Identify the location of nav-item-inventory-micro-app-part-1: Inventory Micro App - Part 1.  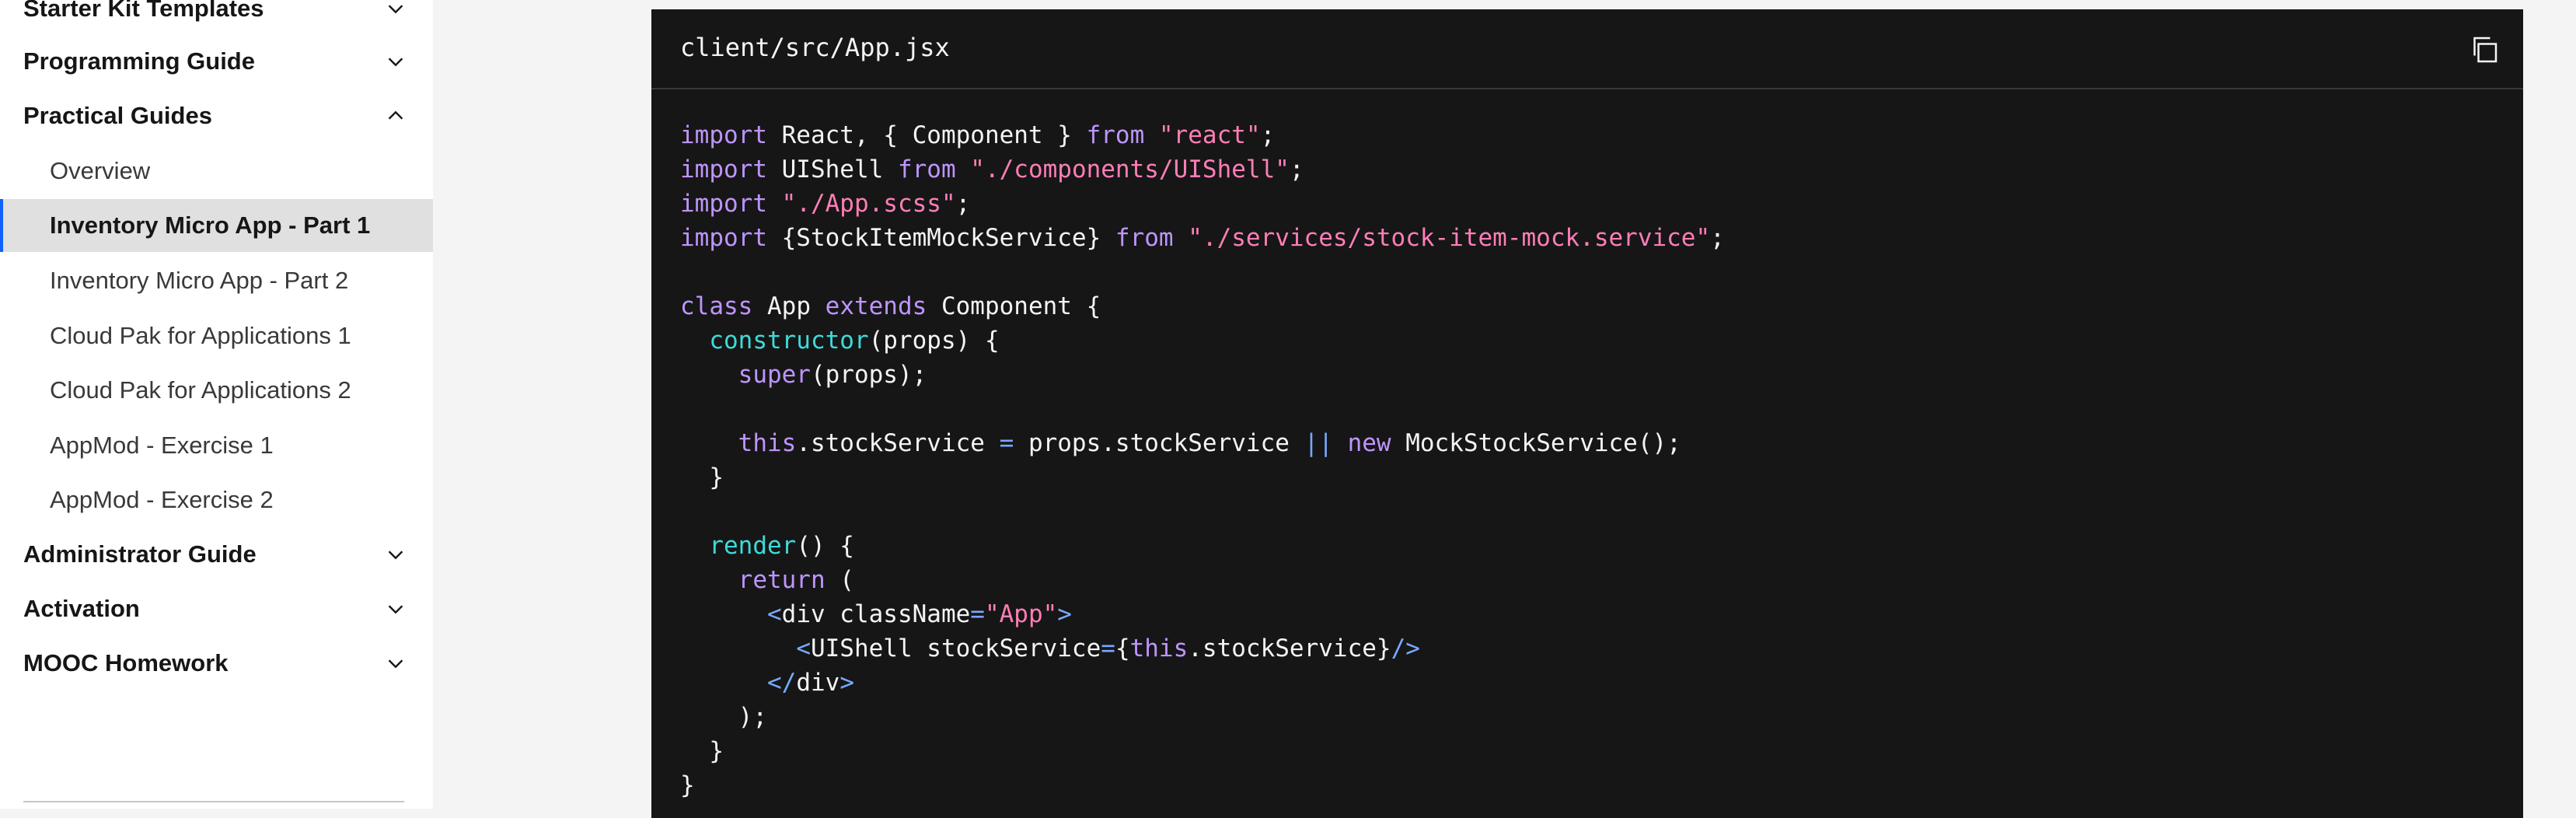
(217, 226).